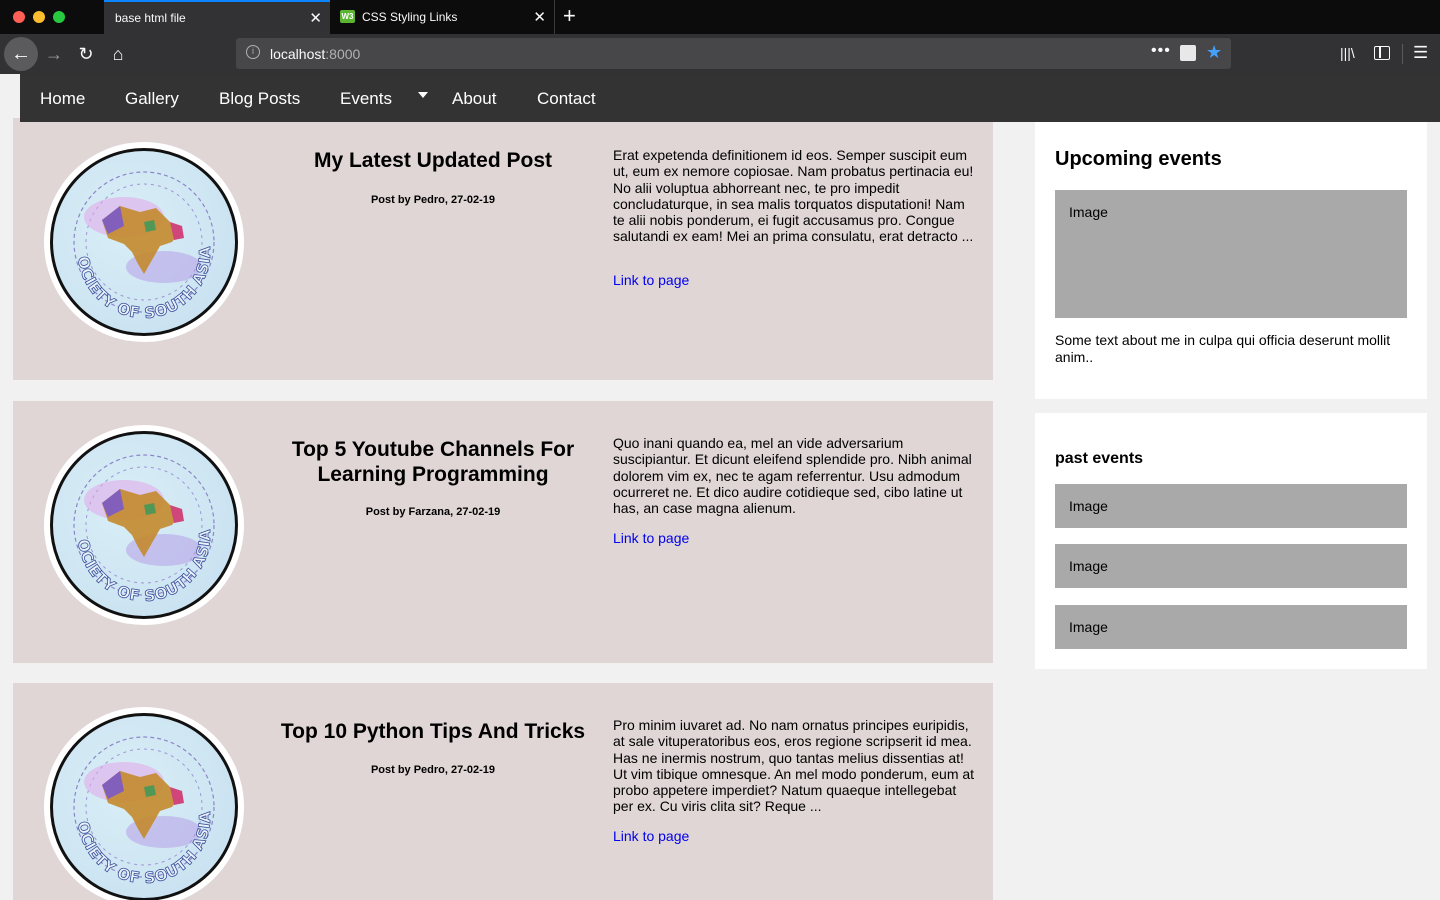 The width and height of the screenshot is (1440, 900). Describe the element at coordinates (217, 17) in the screenshot. I see `tab-base-html-file: base html file ✕` at that location.